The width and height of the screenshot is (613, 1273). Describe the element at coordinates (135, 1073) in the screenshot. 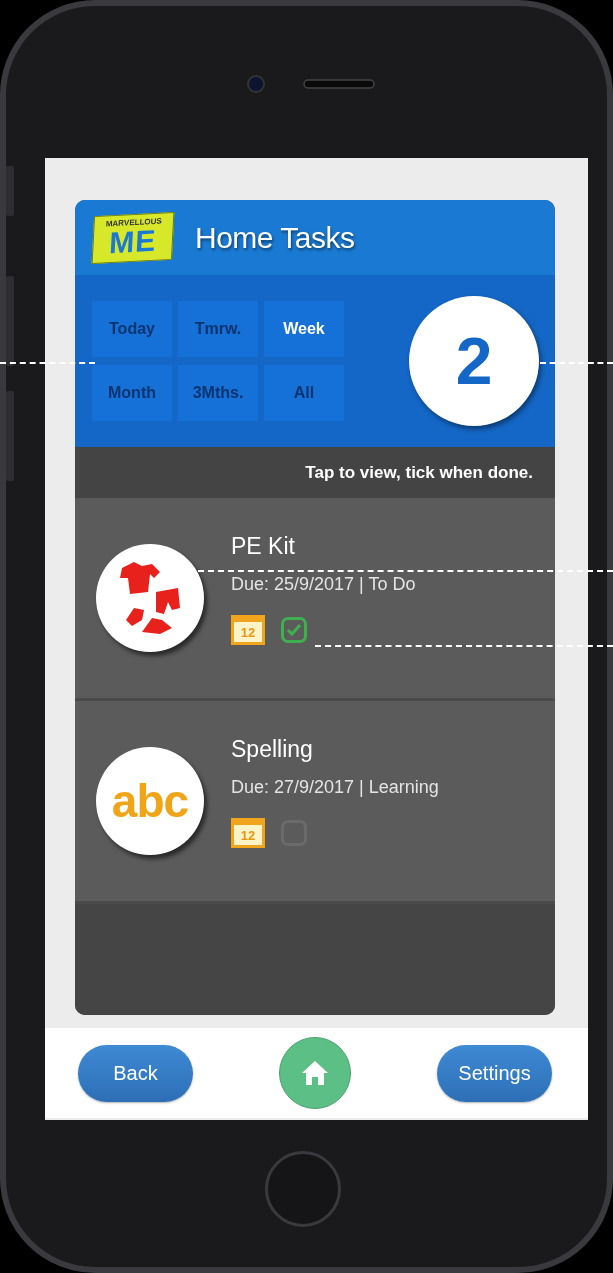

I see `back-button: Back` at that location.